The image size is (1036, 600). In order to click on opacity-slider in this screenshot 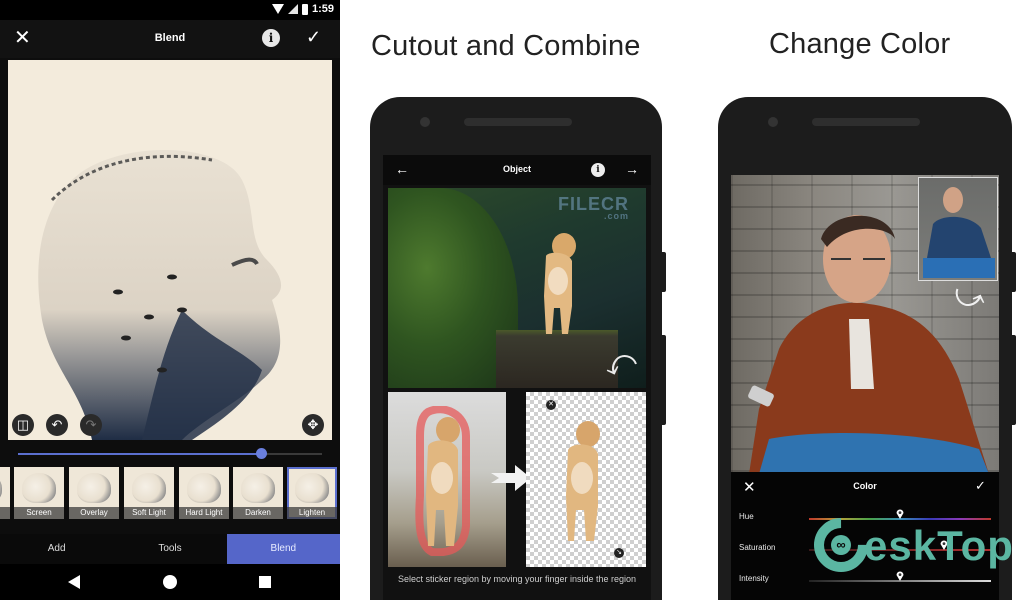, I will do `click(170, 453)`.